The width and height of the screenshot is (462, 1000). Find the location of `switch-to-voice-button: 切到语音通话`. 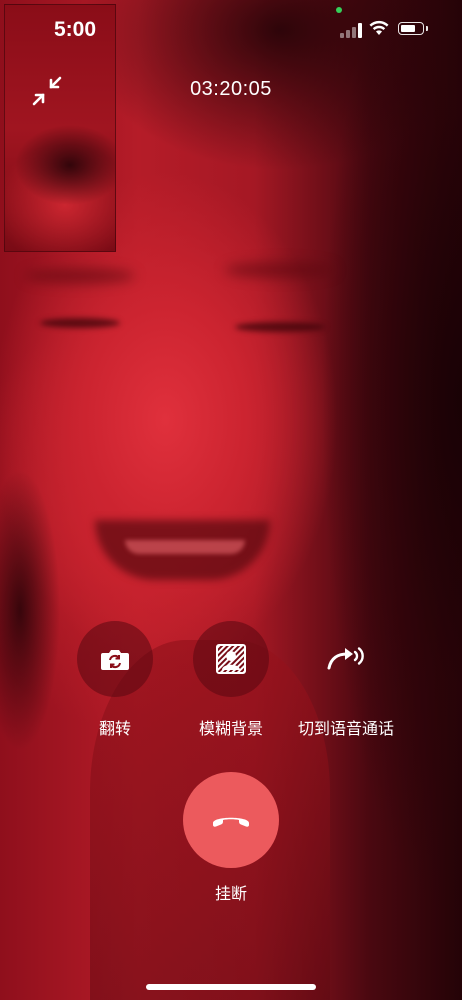

switch-to-voice-button: 切到语音通话 is located at coordinates (346, 680).